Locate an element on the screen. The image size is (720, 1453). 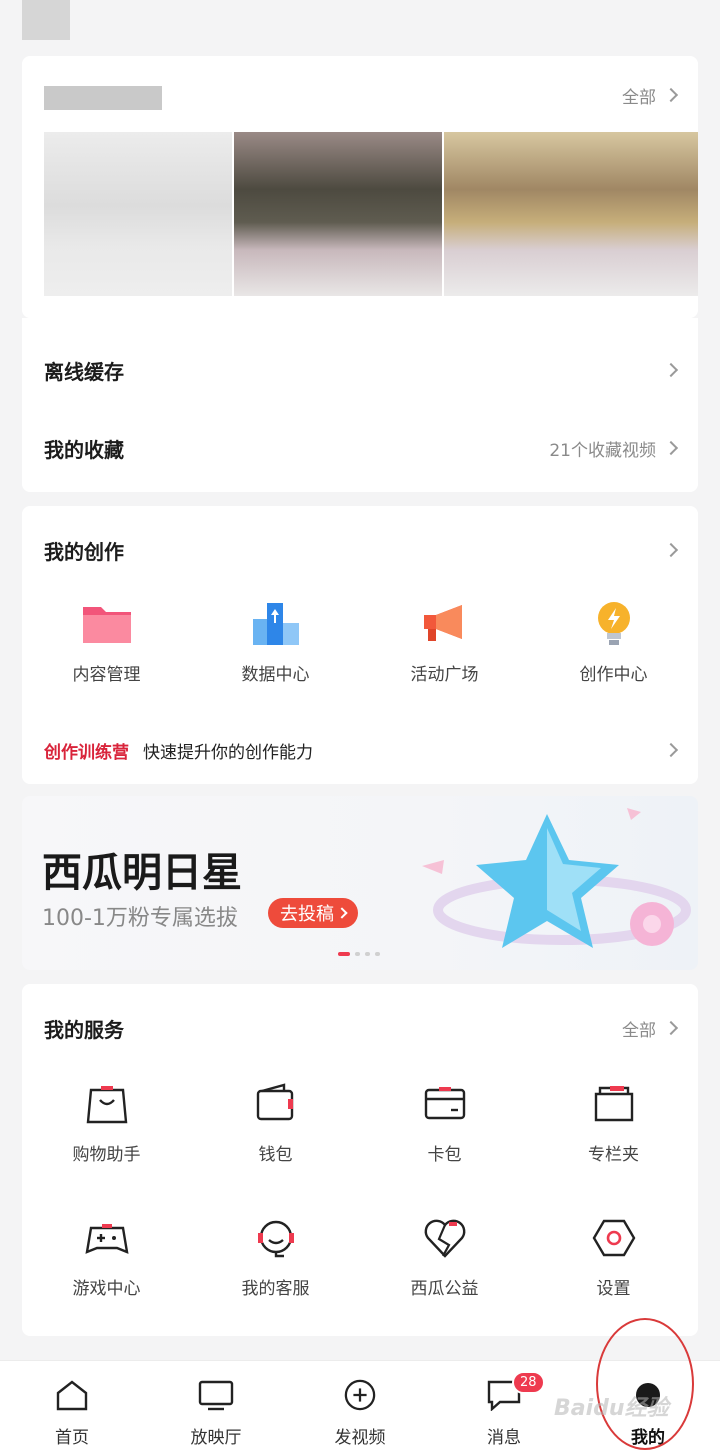
highlight-circle is located at coordinates (645, 1384).